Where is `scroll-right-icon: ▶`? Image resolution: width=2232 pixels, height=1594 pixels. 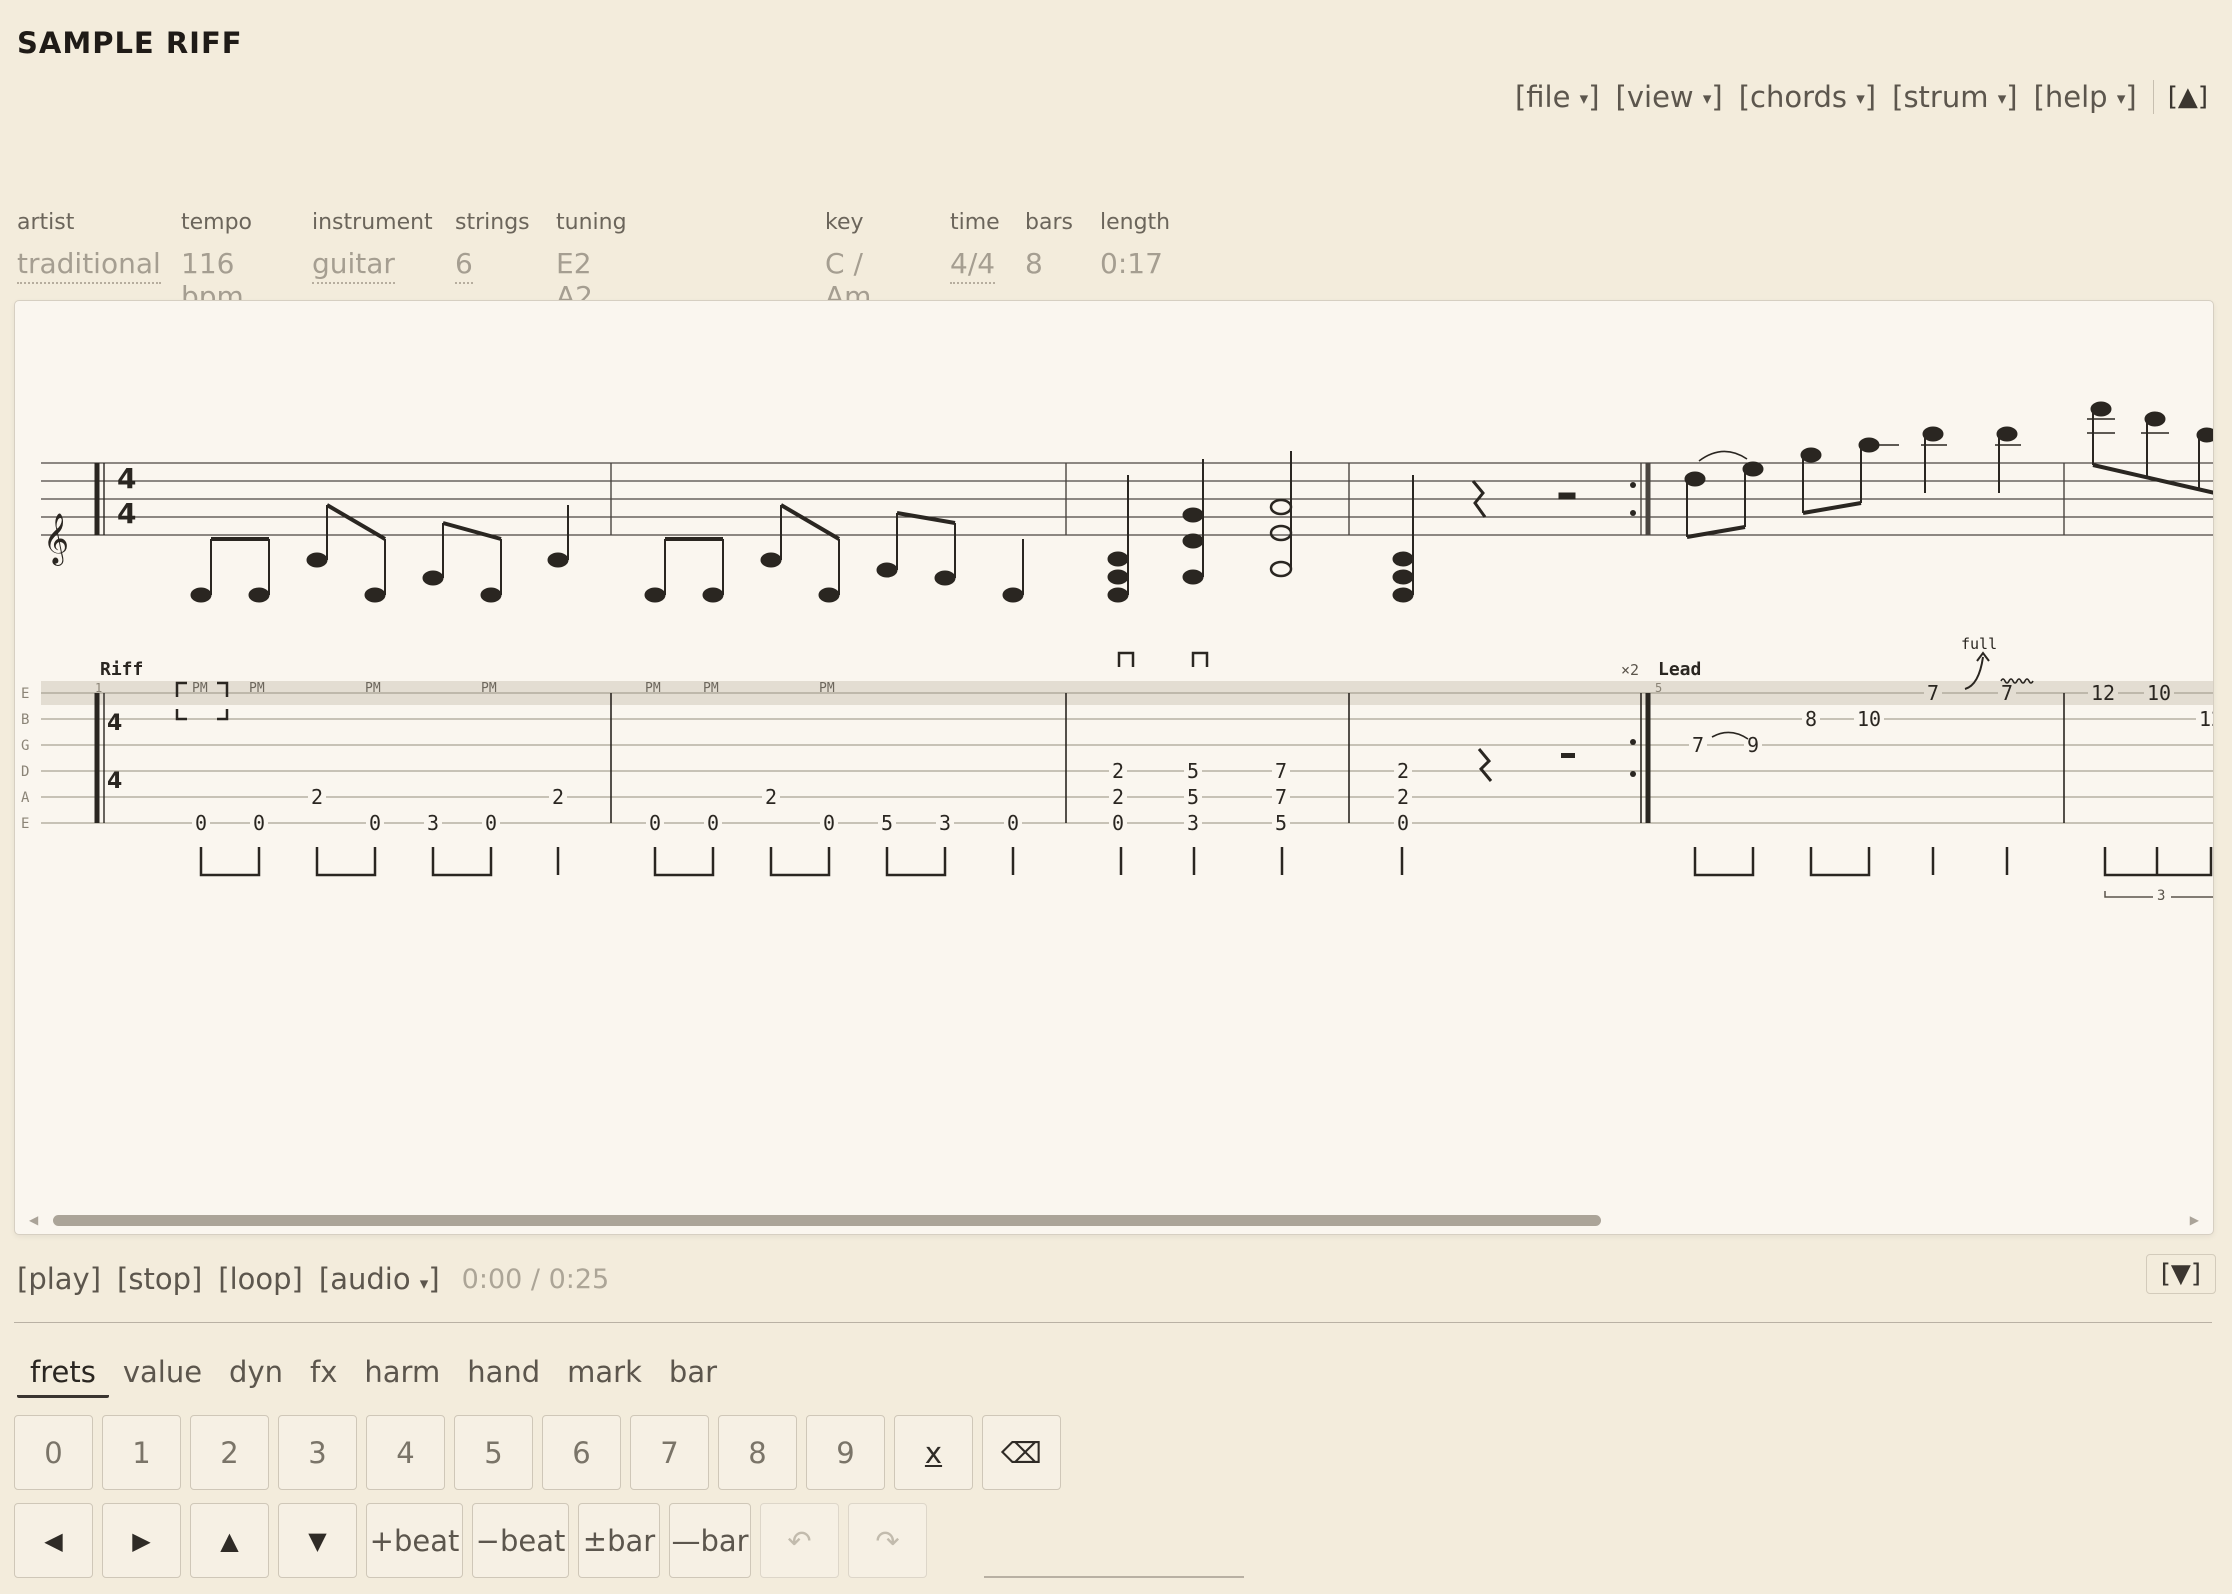
scroll-right-icon: ▶ is located at coordinates (2194, 1220).